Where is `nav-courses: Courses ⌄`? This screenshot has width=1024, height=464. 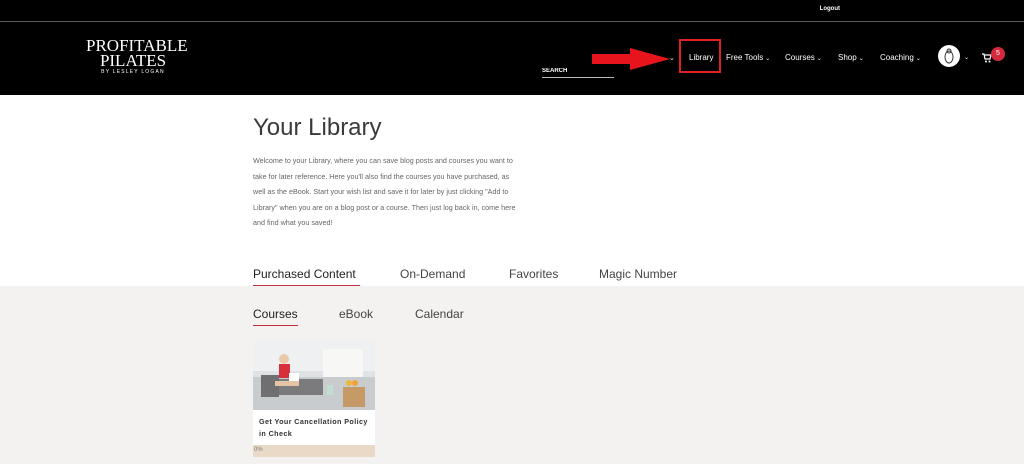 nav-courses: Courses ⌄ is located at coordinates (803, 57).